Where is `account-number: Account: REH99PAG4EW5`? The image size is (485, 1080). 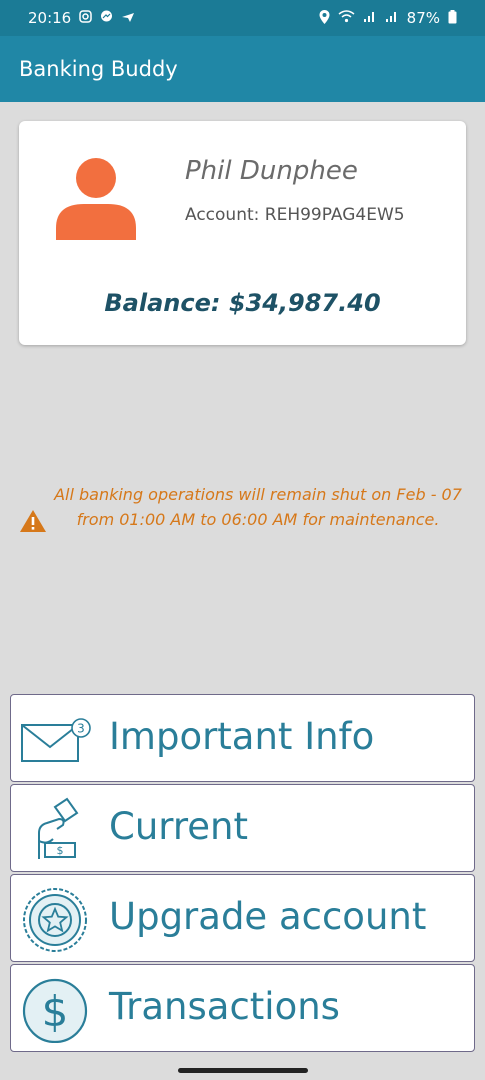 account-number: Account: REH99PAG4EW5 is located at coordinates (295, 215).